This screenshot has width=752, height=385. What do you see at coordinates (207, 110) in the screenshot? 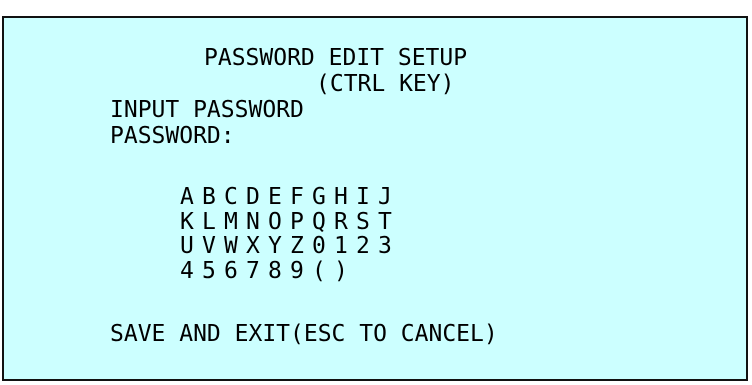
I see `input-password-prompt: INPUT PASSWORD` at bounding box center [207, 110].